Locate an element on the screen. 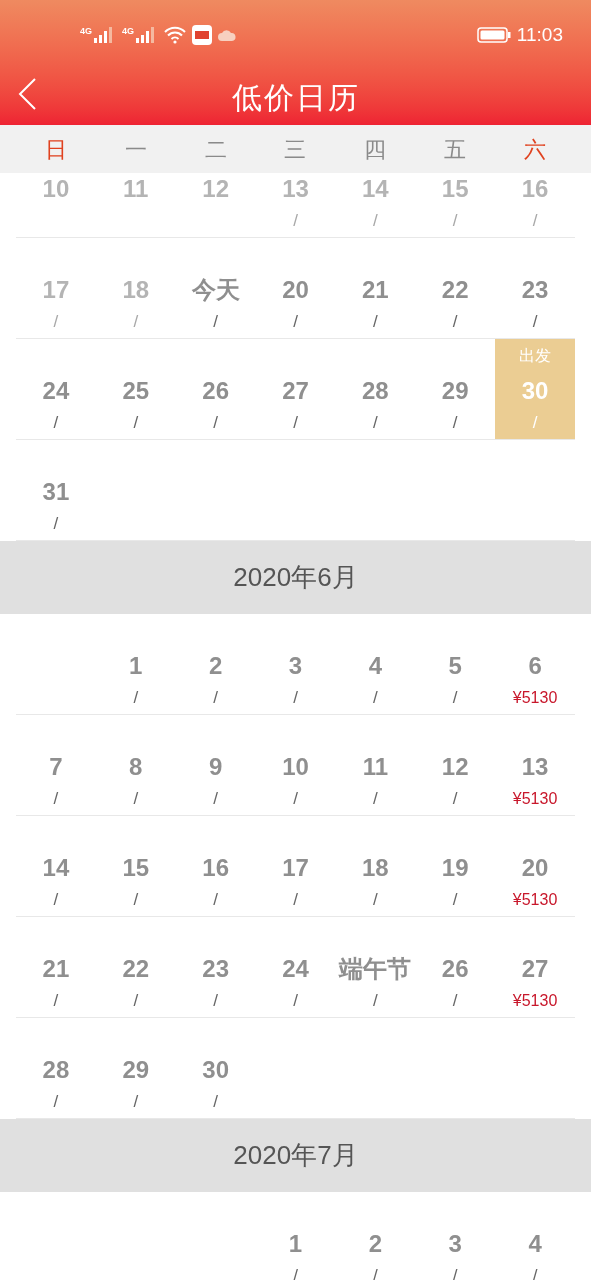 This screenshot has height=1280, width=591. weekday-label: 五 is located at coordinates (455, 149).